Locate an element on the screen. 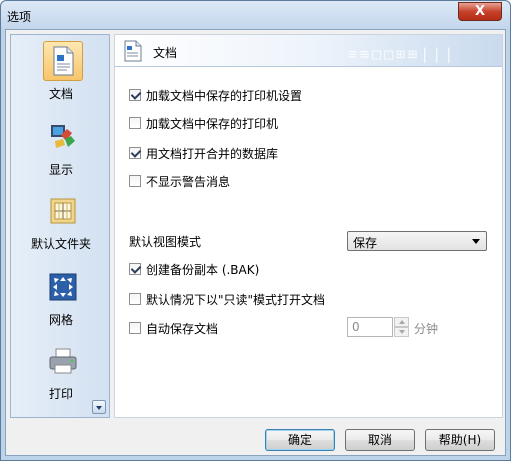 The height and width of the screenshot is (461, 511). option-label: 加载文档中保存的打印机设置 is located at coordinates (224, 95).